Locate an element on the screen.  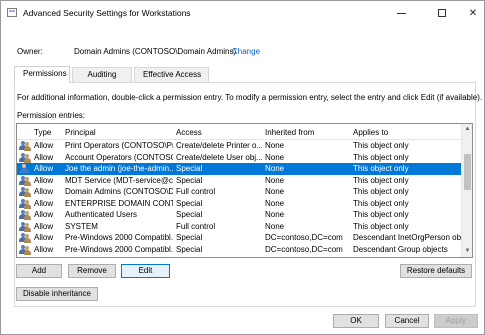
scroll-up-arrow-icon: ▲ is located at coordinates (467, 129).